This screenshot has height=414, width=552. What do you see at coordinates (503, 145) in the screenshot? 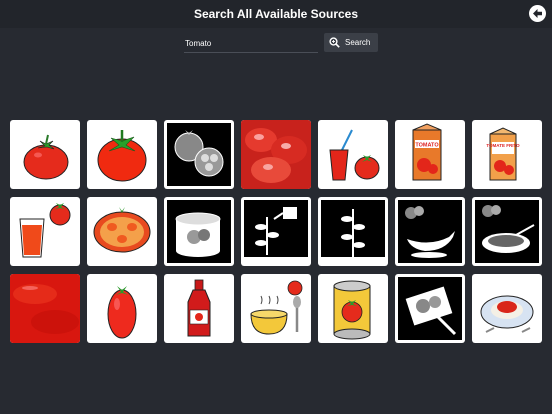
I see `carton-label: TOMATE FRITO` at bounding box center [503, 145].